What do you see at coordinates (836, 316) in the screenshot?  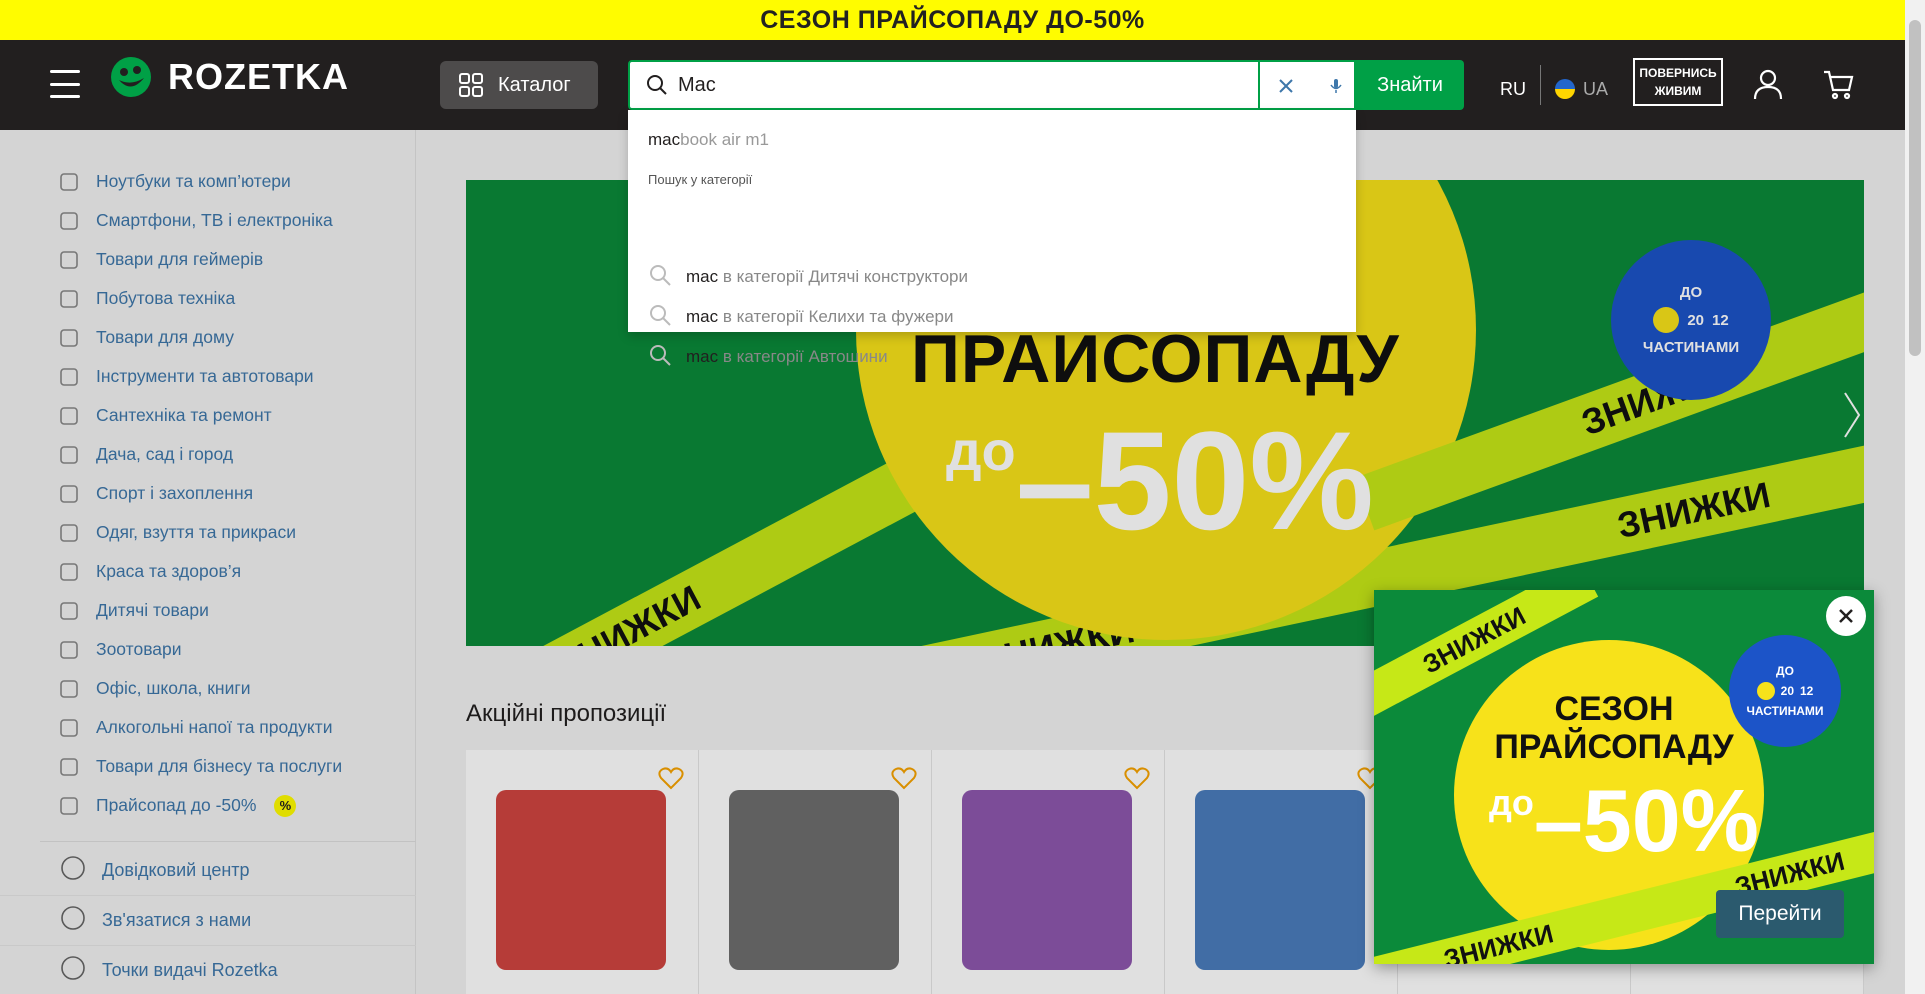 I see `category-suggestion-rest: в категорії Келихи та фужери` at bounding box center [836, 316].